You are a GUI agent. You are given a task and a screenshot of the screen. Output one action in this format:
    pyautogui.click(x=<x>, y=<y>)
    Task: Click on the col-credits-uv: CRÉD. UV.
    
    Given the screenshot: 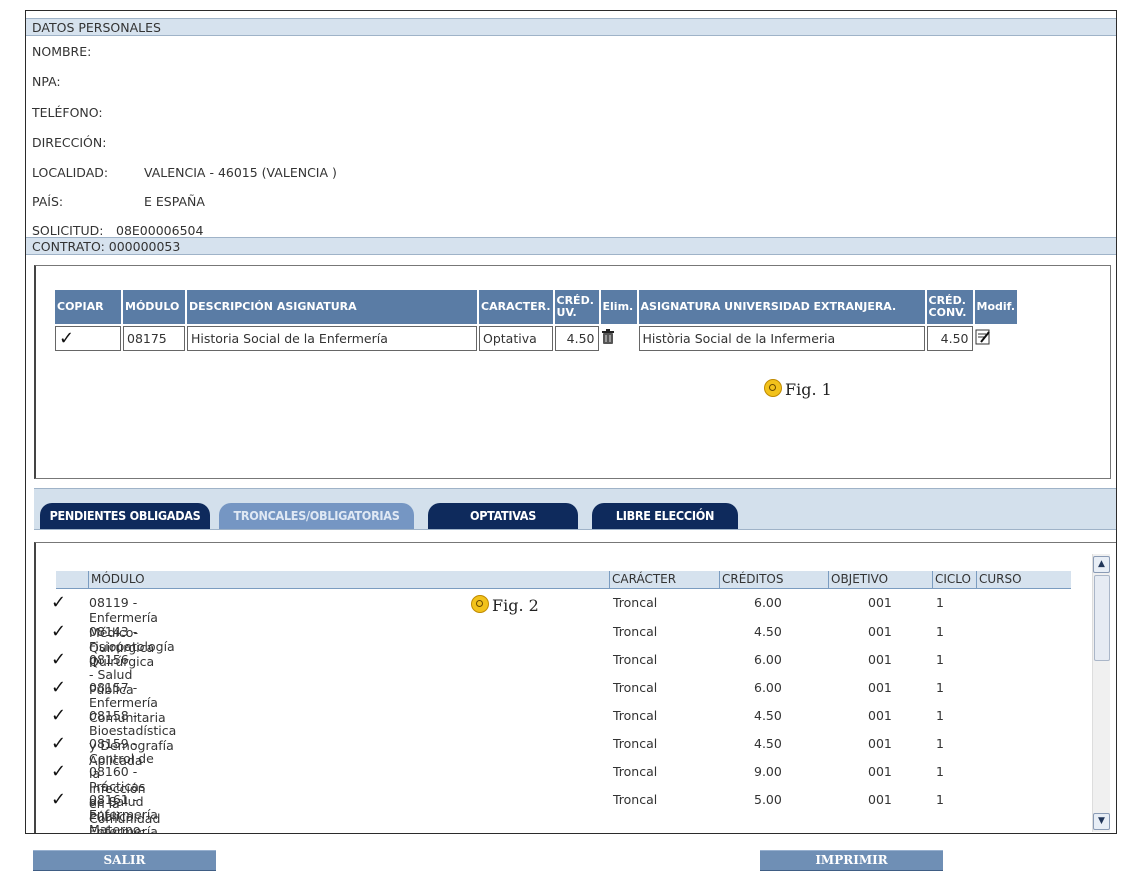 What is the action you would take?
    pyautogui.click(x=576, y=307)
    